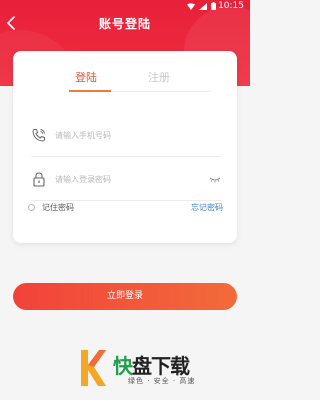 The image size is (320, 400). Describe the element at coordinates (124, 24) in the screenshot. I see `page-title: 账号登陆` at that location.